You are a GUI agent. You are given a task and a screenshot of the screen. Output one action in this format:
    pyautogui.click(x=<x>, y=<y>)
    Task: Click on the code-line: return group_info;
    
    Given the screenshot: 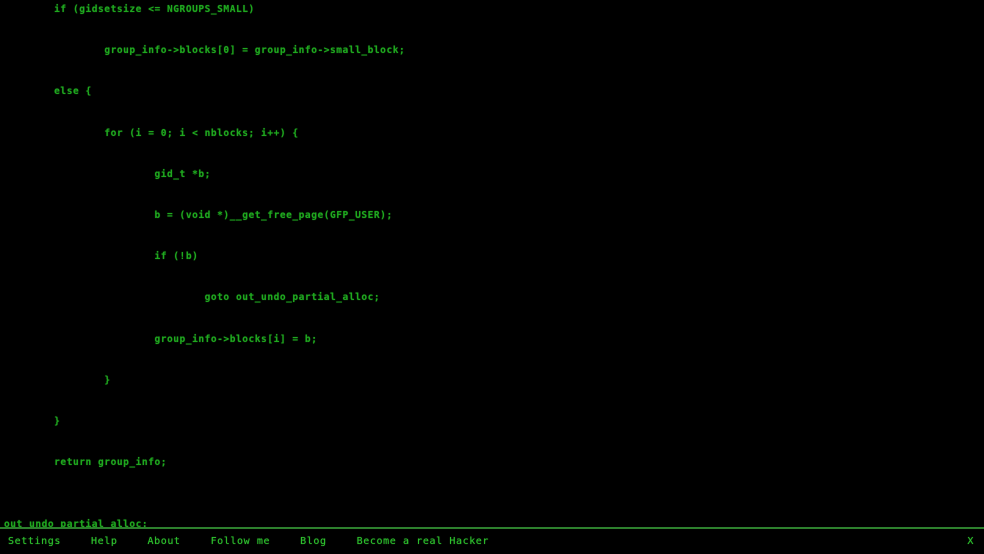 What is the action you would take?
    pyautogui.click(x=86, y=463)
    